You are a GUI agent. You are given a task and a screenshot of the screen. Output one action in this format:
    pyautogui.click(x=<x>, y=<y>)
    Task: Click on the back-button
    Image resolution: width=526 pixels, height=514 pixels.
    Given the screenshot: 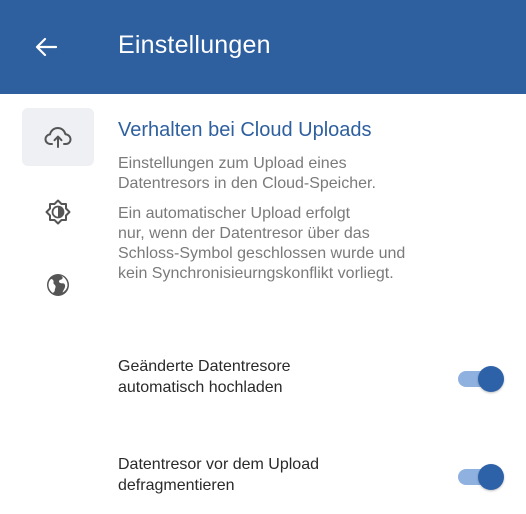 What is the action you would take?
    pyautogui.click(x=46, y=47)
    